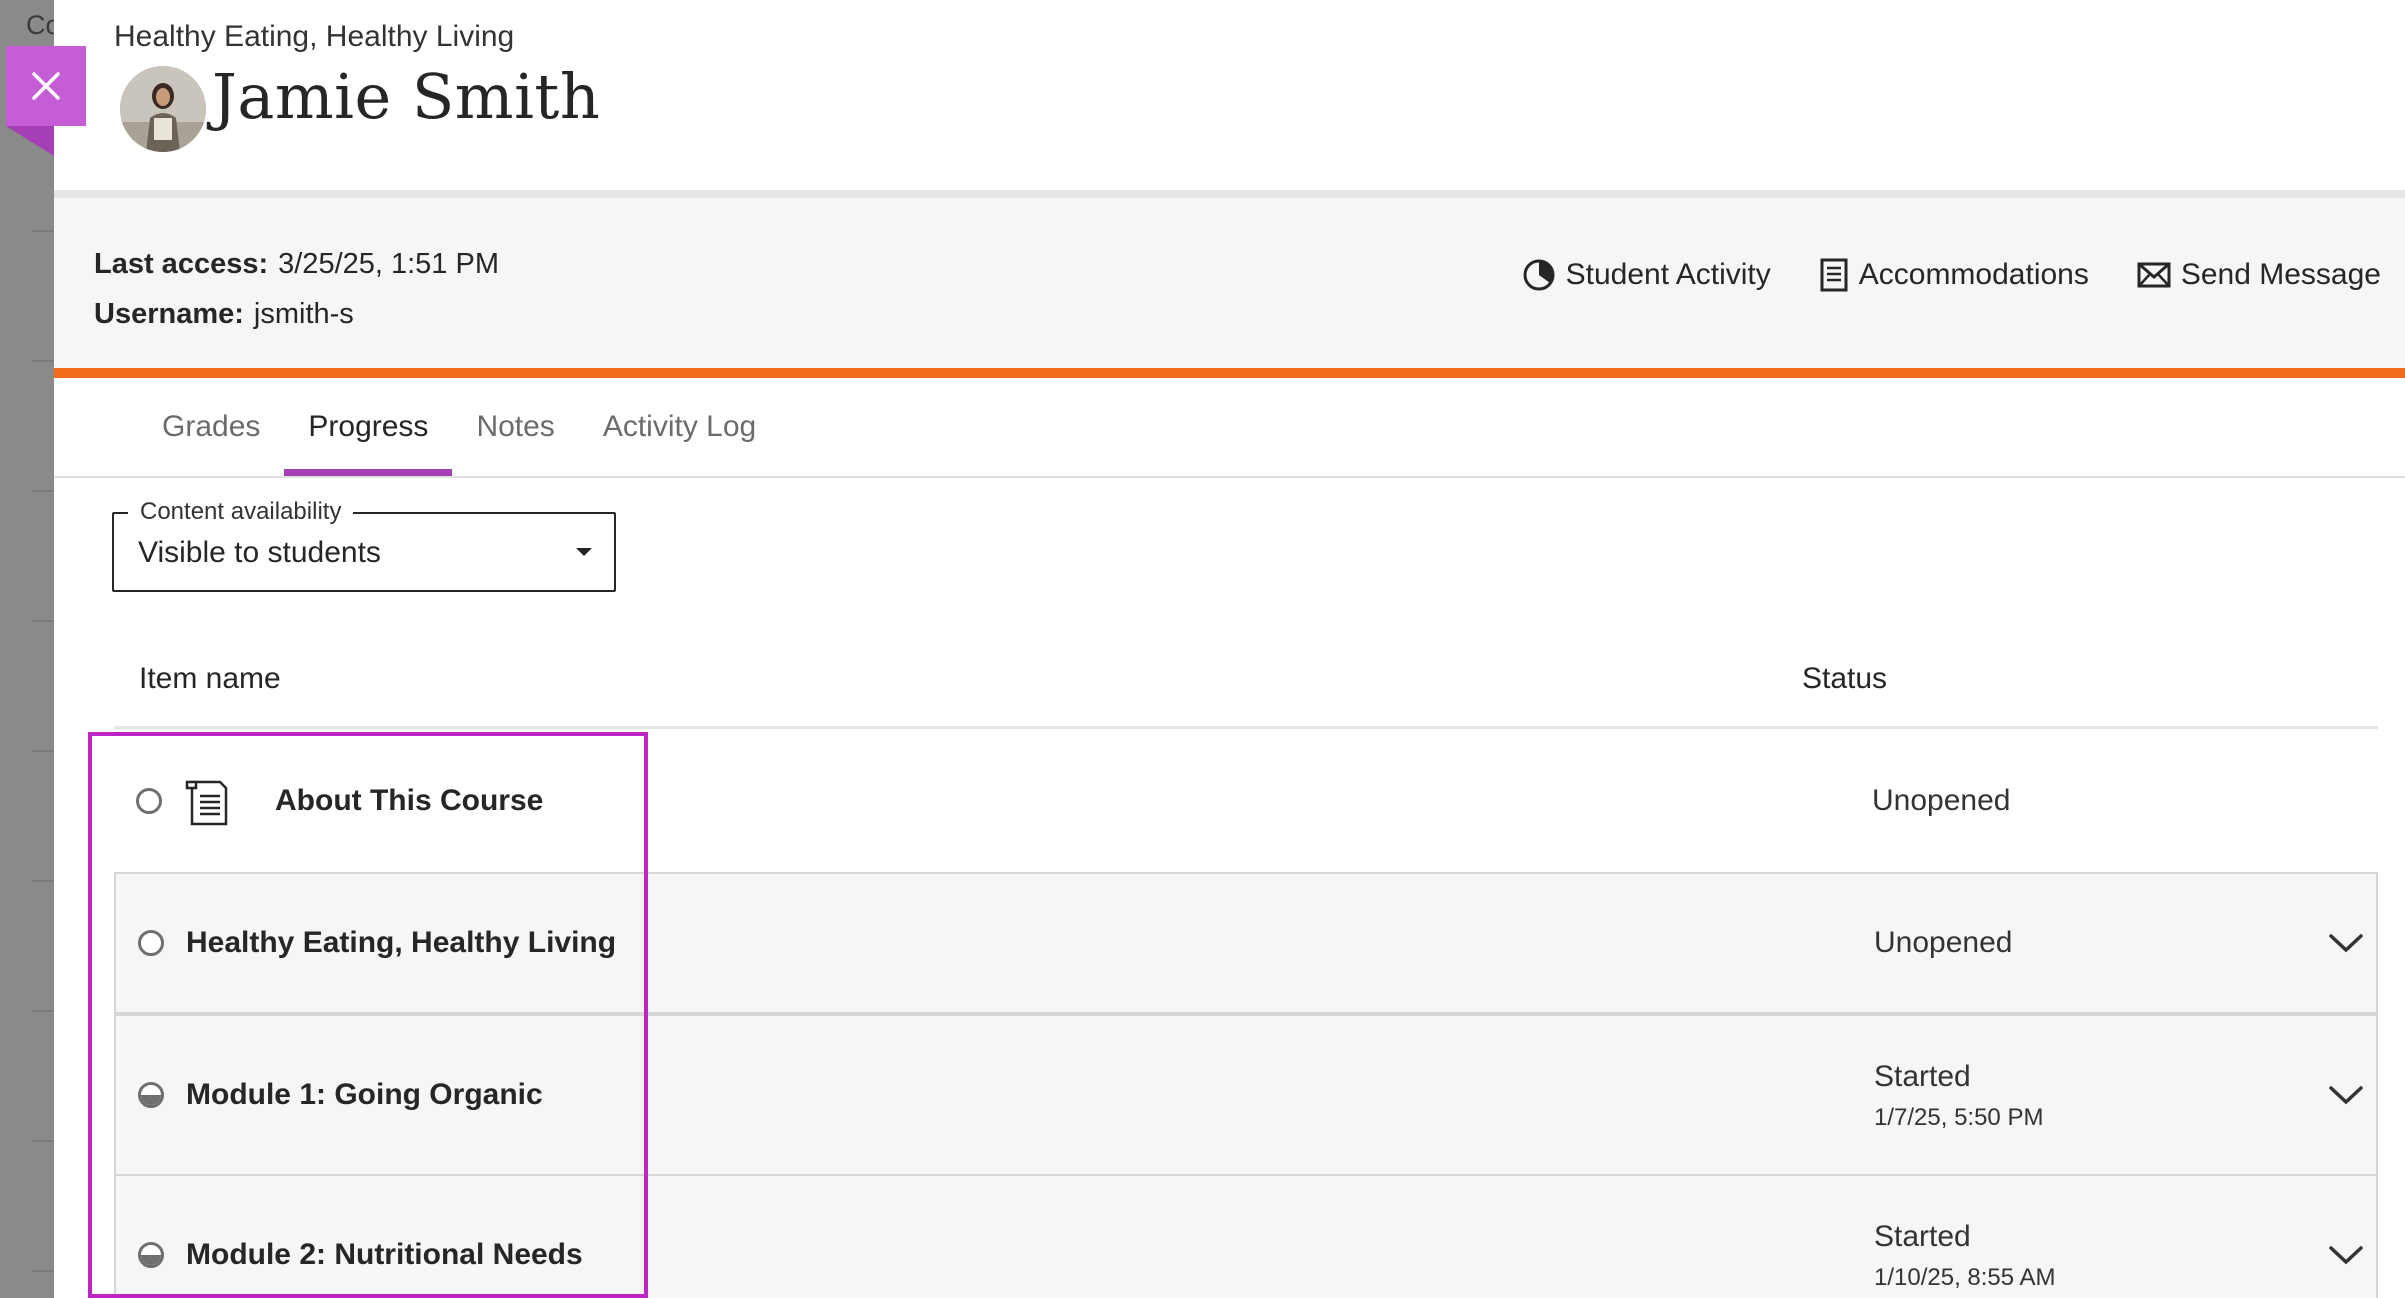 This screenshot has width=2405, height=1298. Describe the element at coordinates (1965, 1277) in the screenshot. I see `status-date: 1/10/25, 8:55 AM` at that location.